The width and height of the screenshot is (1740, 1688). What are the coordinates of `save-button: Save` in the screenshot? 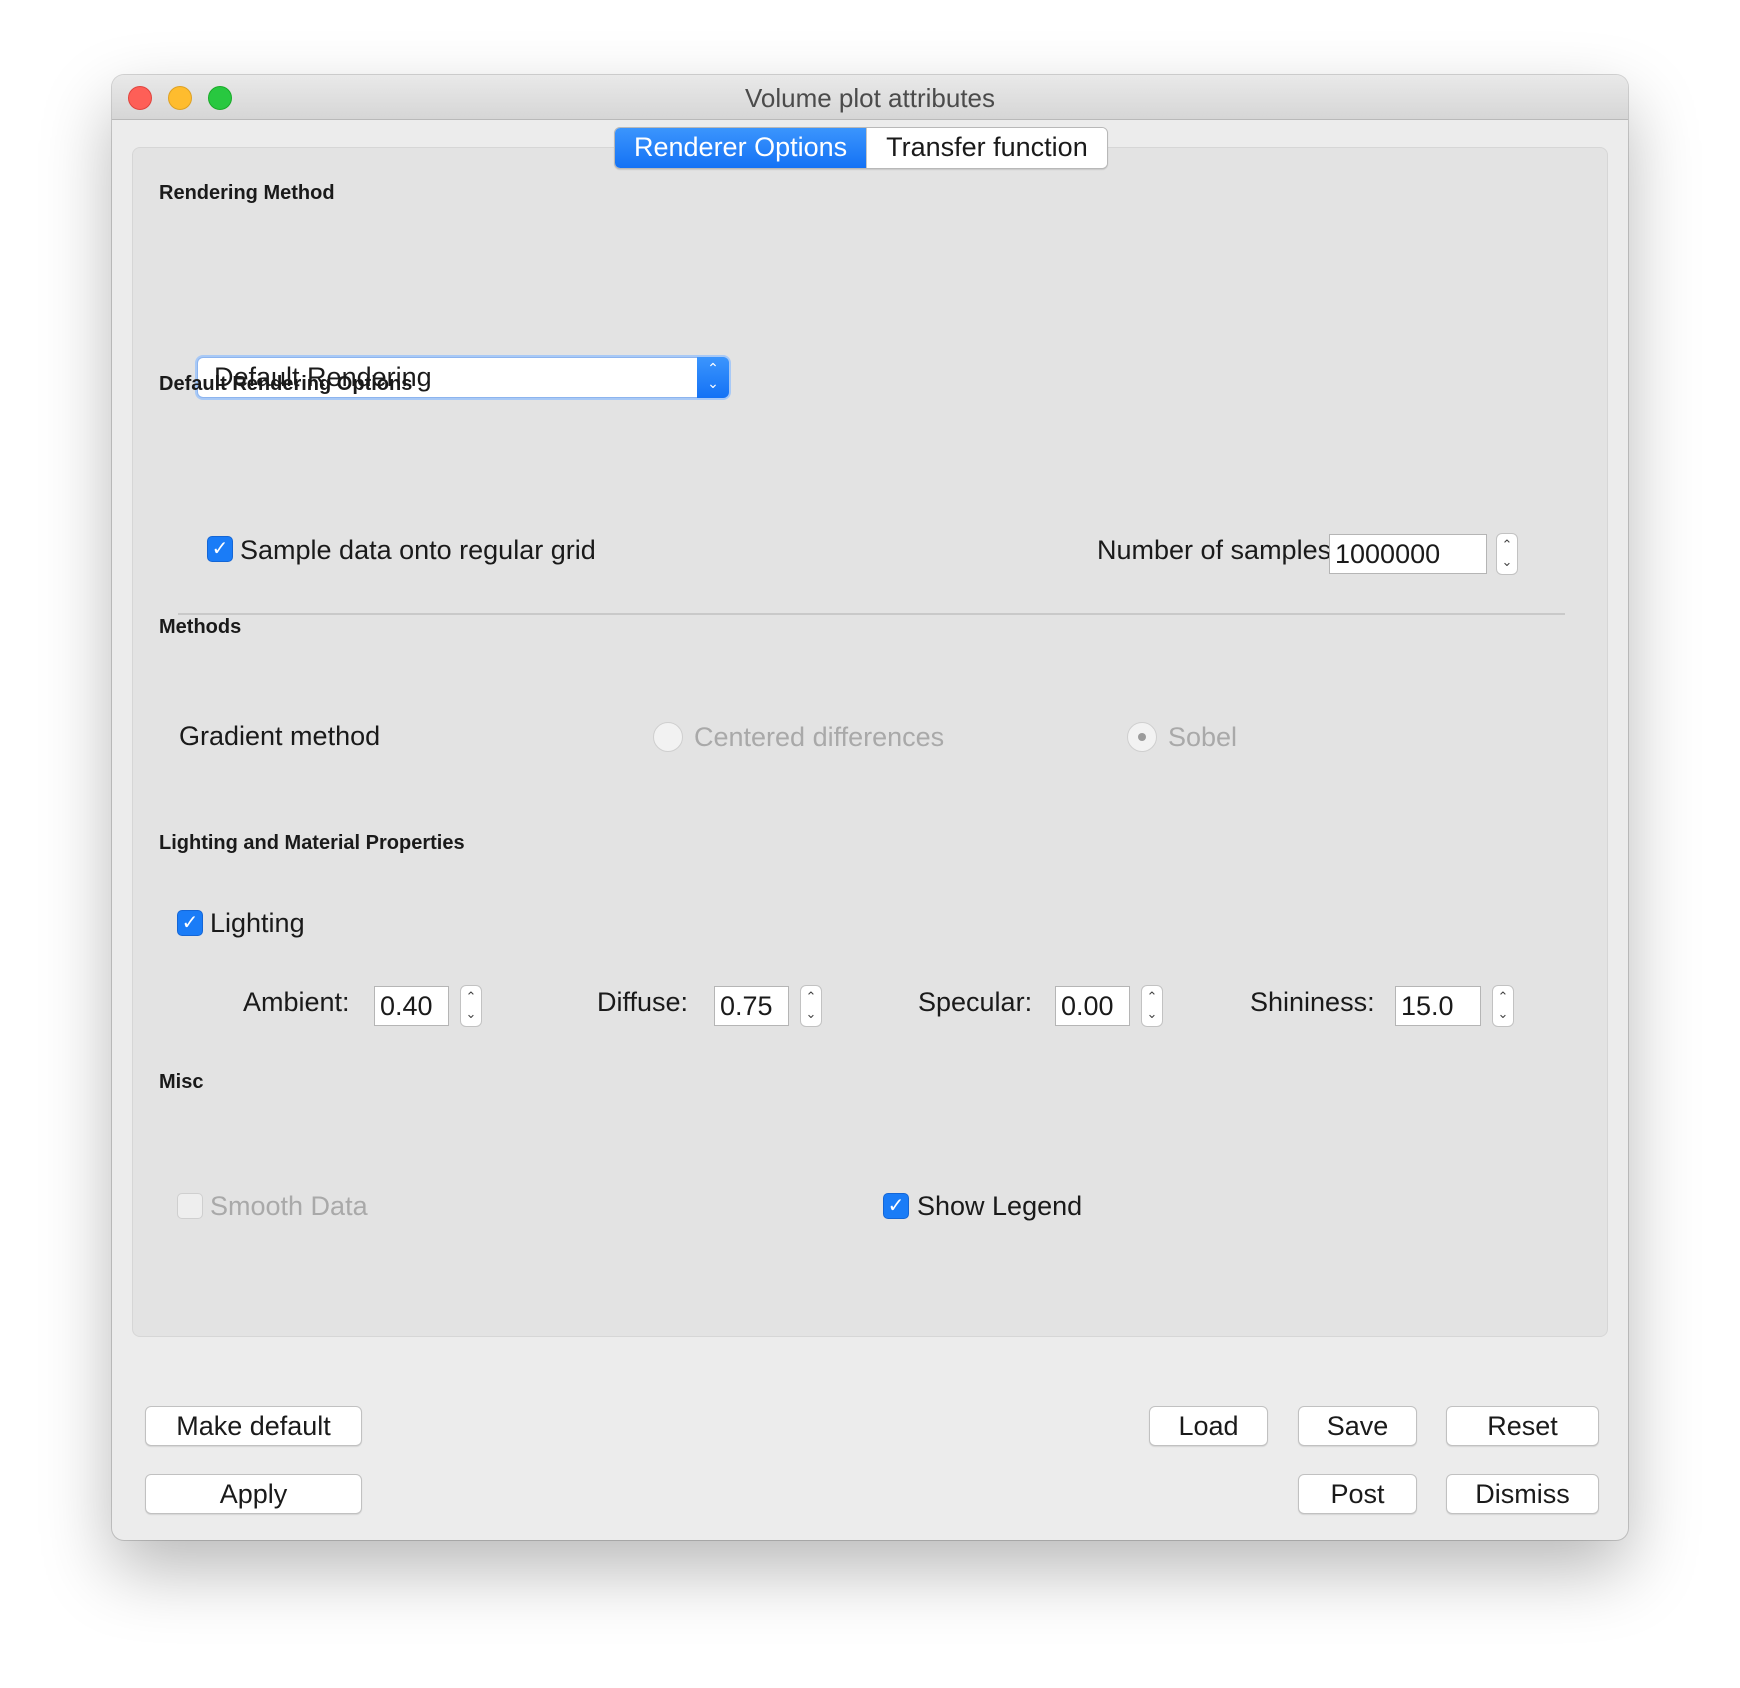 It's located at (1357, 1426).